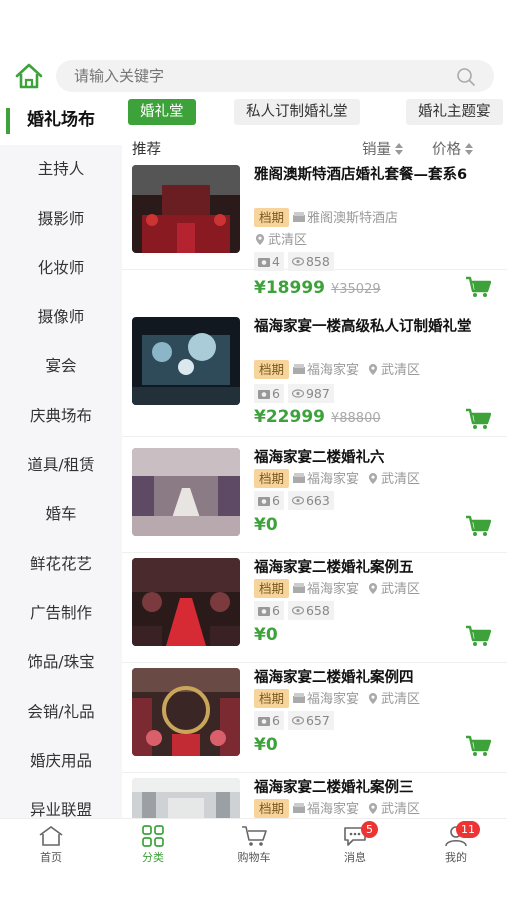 This screenshot has height=900, width=507. What do you see at coordinates (29, 76) in the screenshot?
I see `home-icon` at bounding box center [29, 76].